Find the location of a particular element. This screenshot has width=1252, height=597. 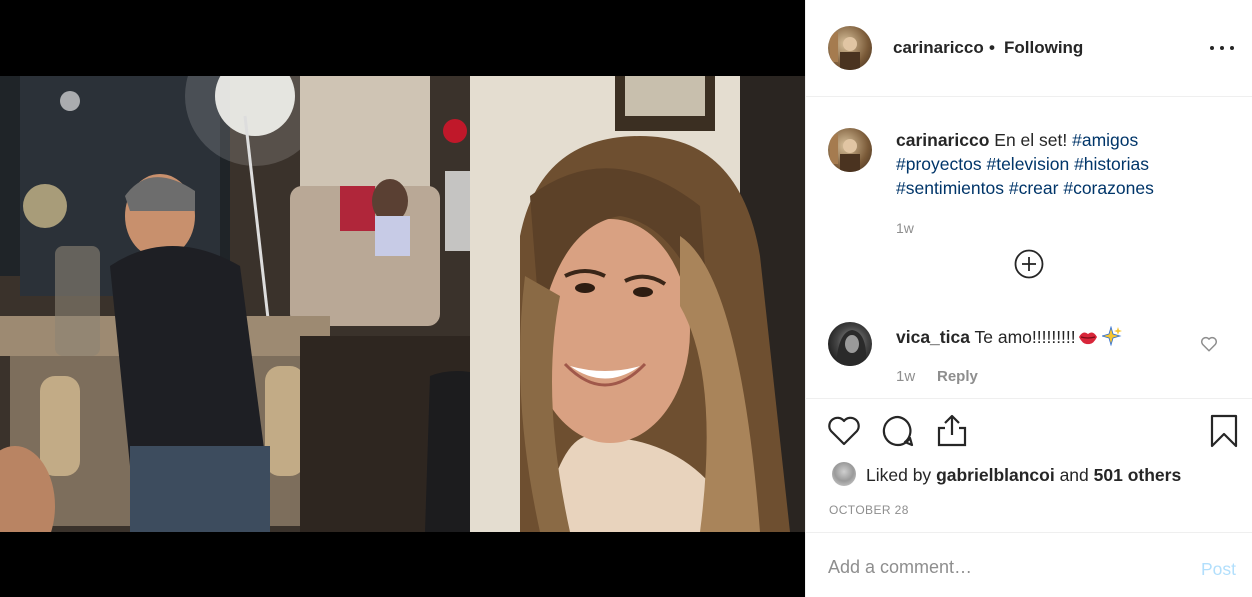

comment-body: Te amo!!!!!!!!! is located at coordinates (1025, 337).